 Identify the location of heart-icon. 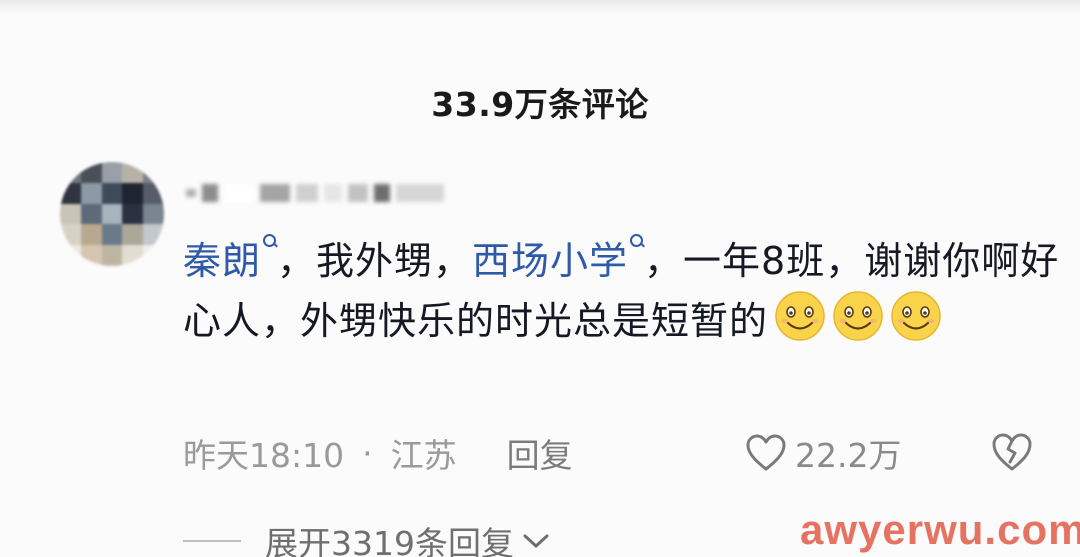
(766, 452).